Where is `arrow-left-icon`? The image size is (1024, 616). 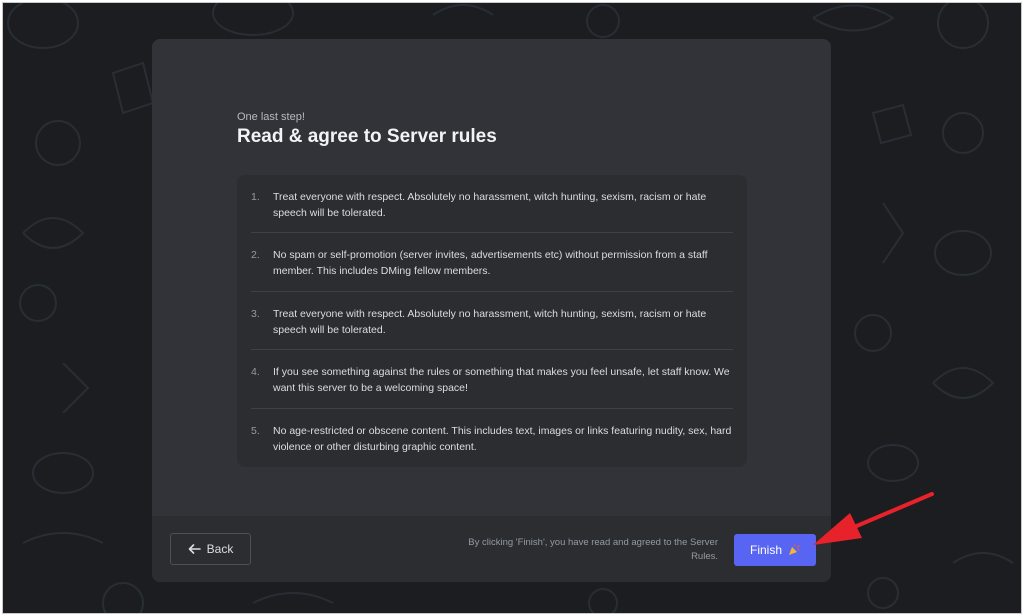
arrow-left-icon is located at coordinates (194, 549).